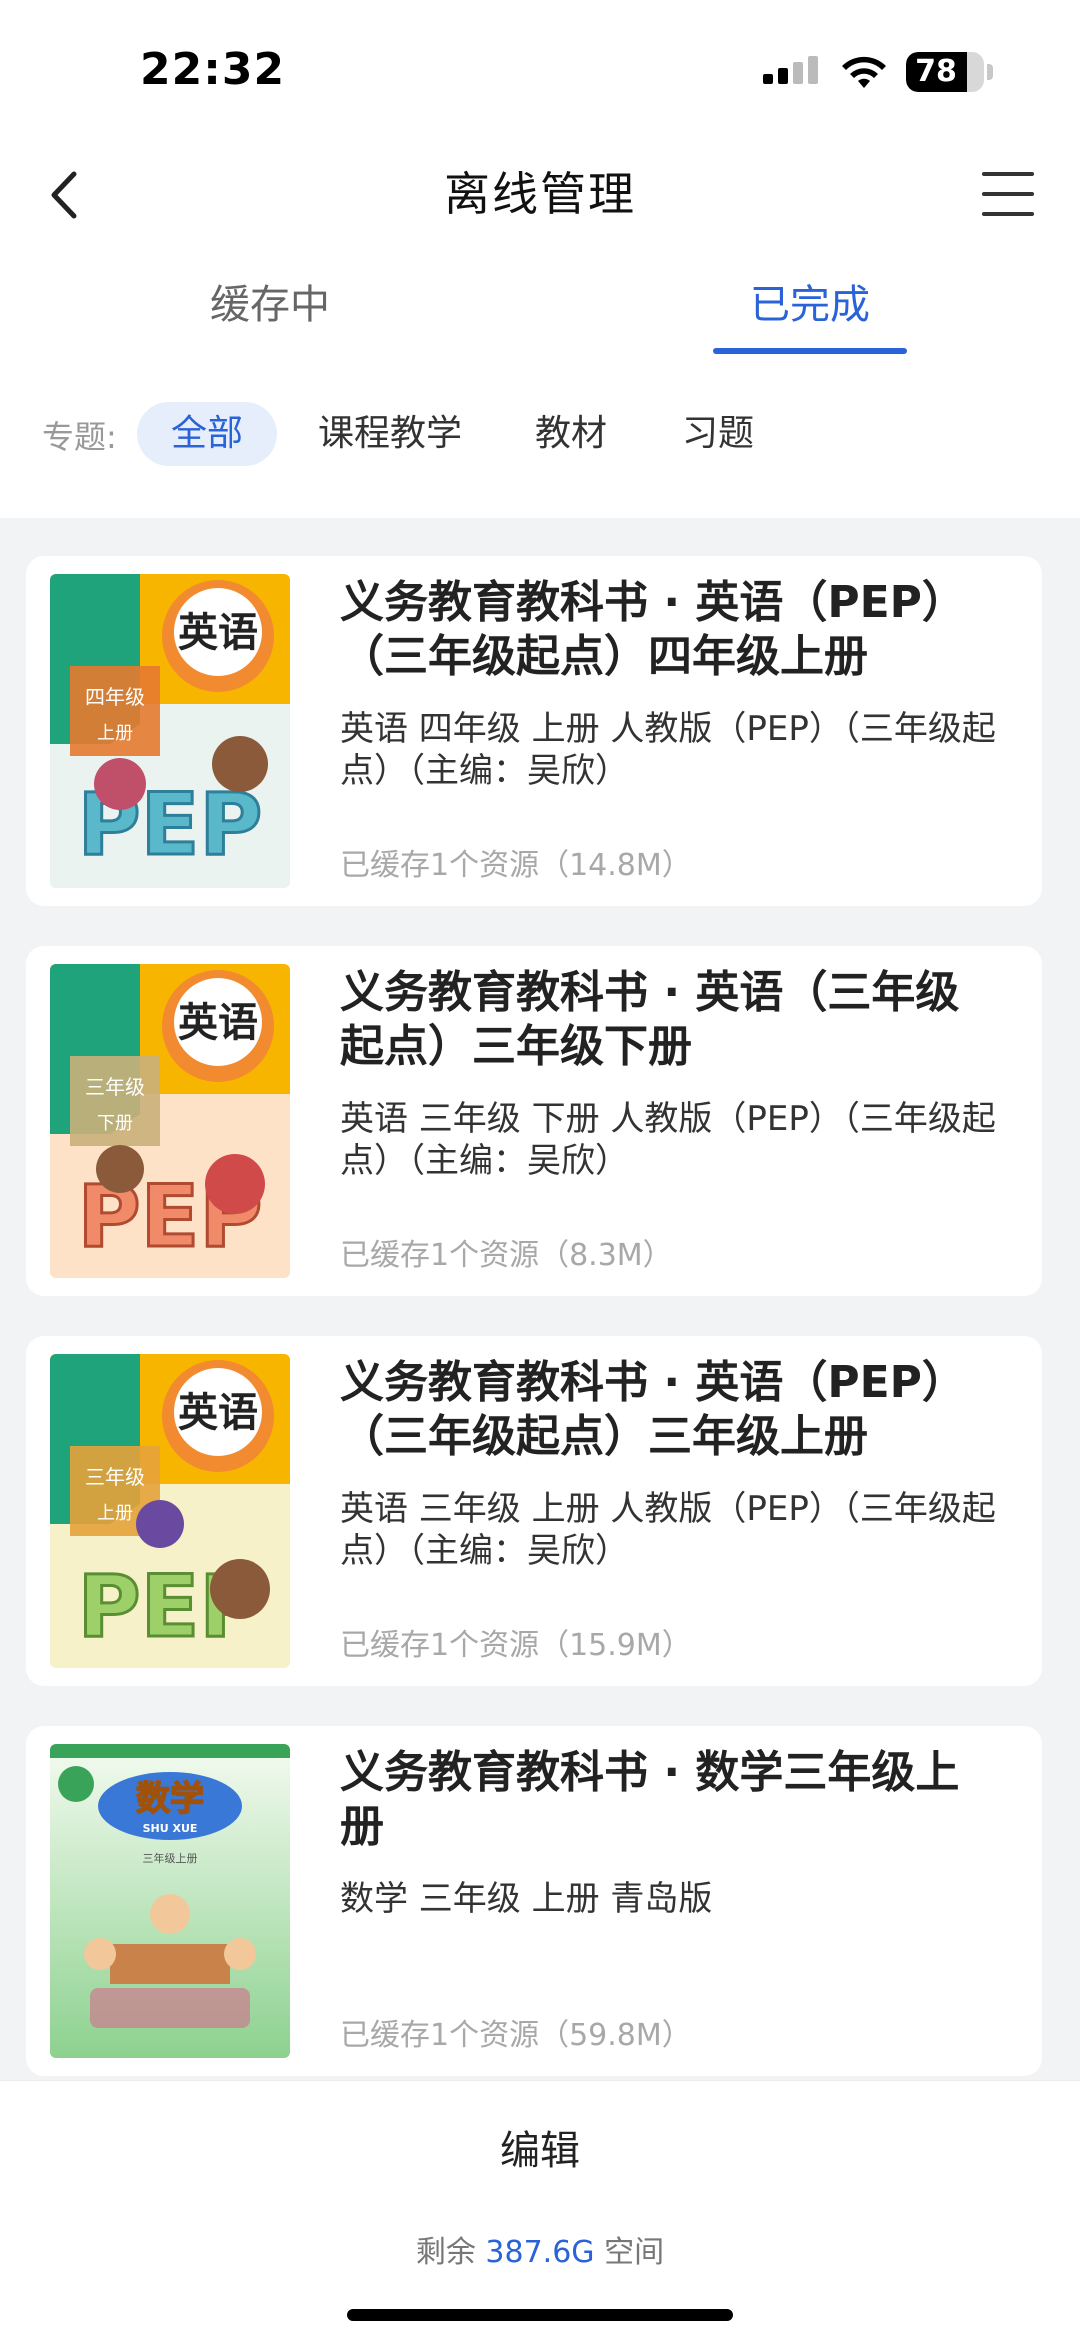 This screenshot has width=1080, height=2341. I want to click on chip-exercise: 习题, so click(718, 434).